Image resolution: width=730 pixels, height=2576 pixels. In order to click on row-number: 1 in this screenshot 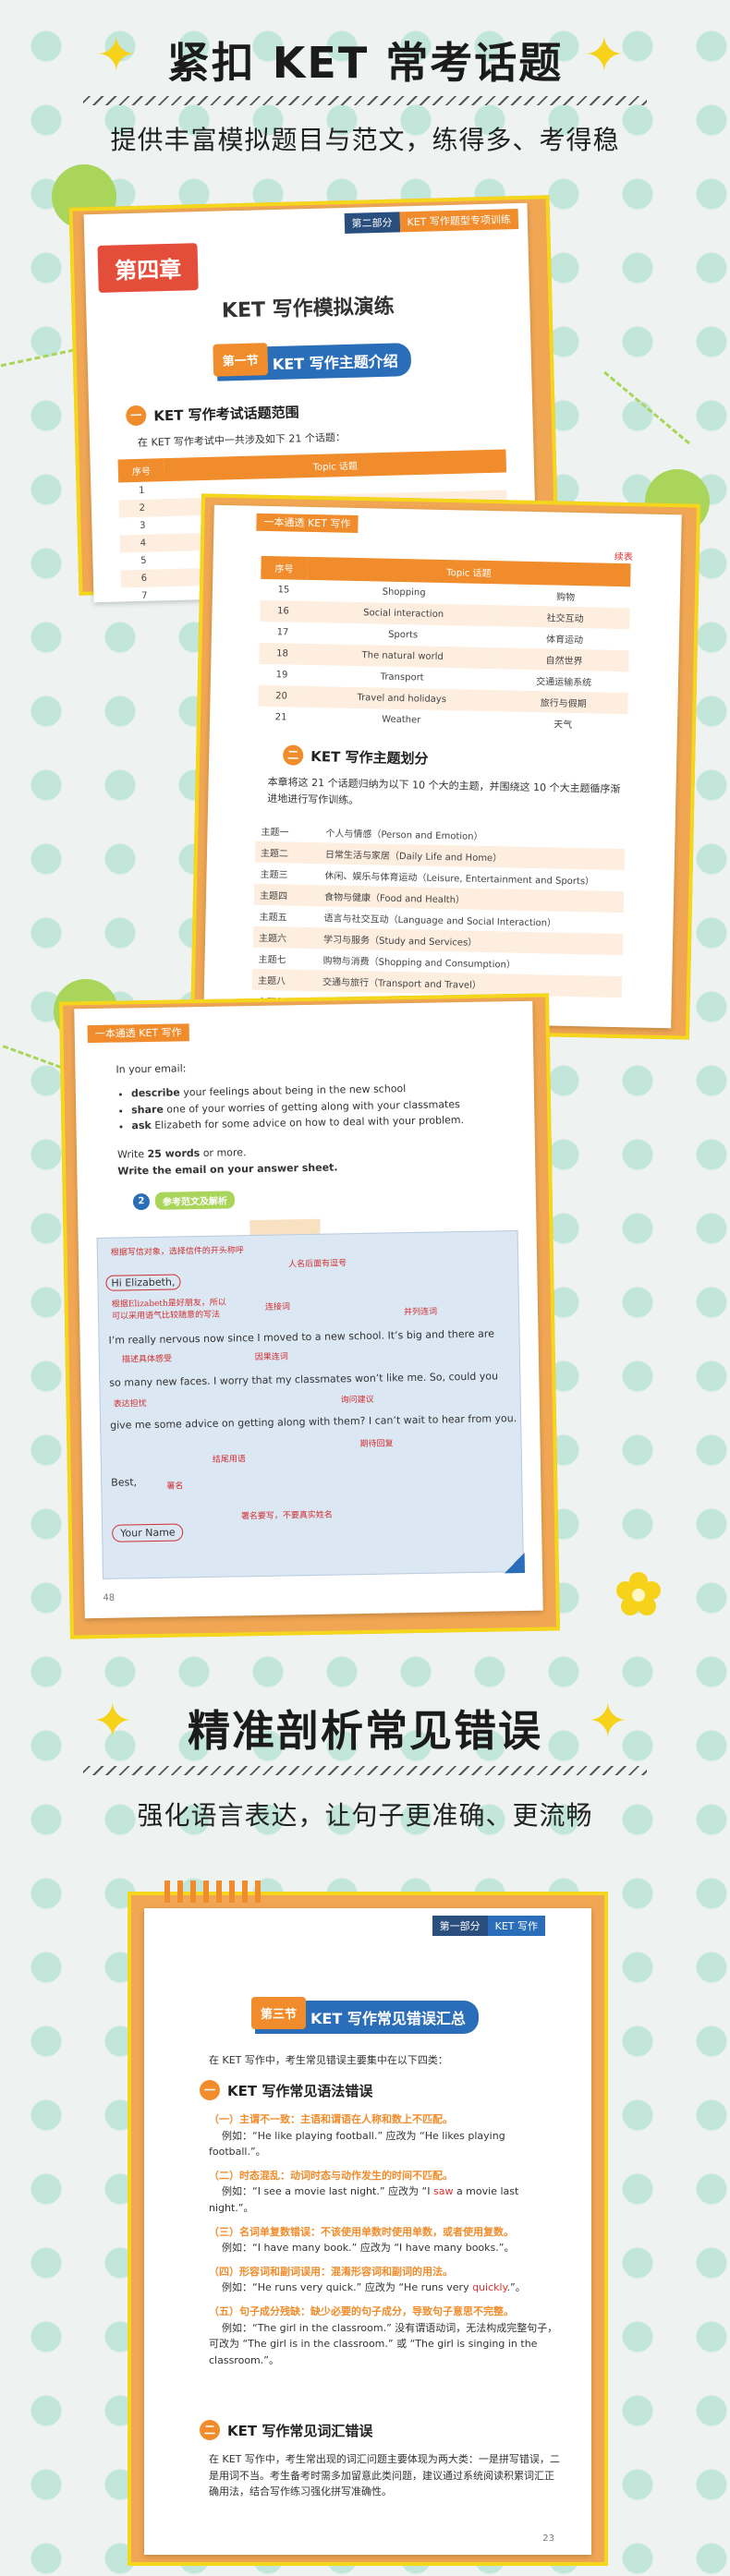, I will do `click(142, 490)`.